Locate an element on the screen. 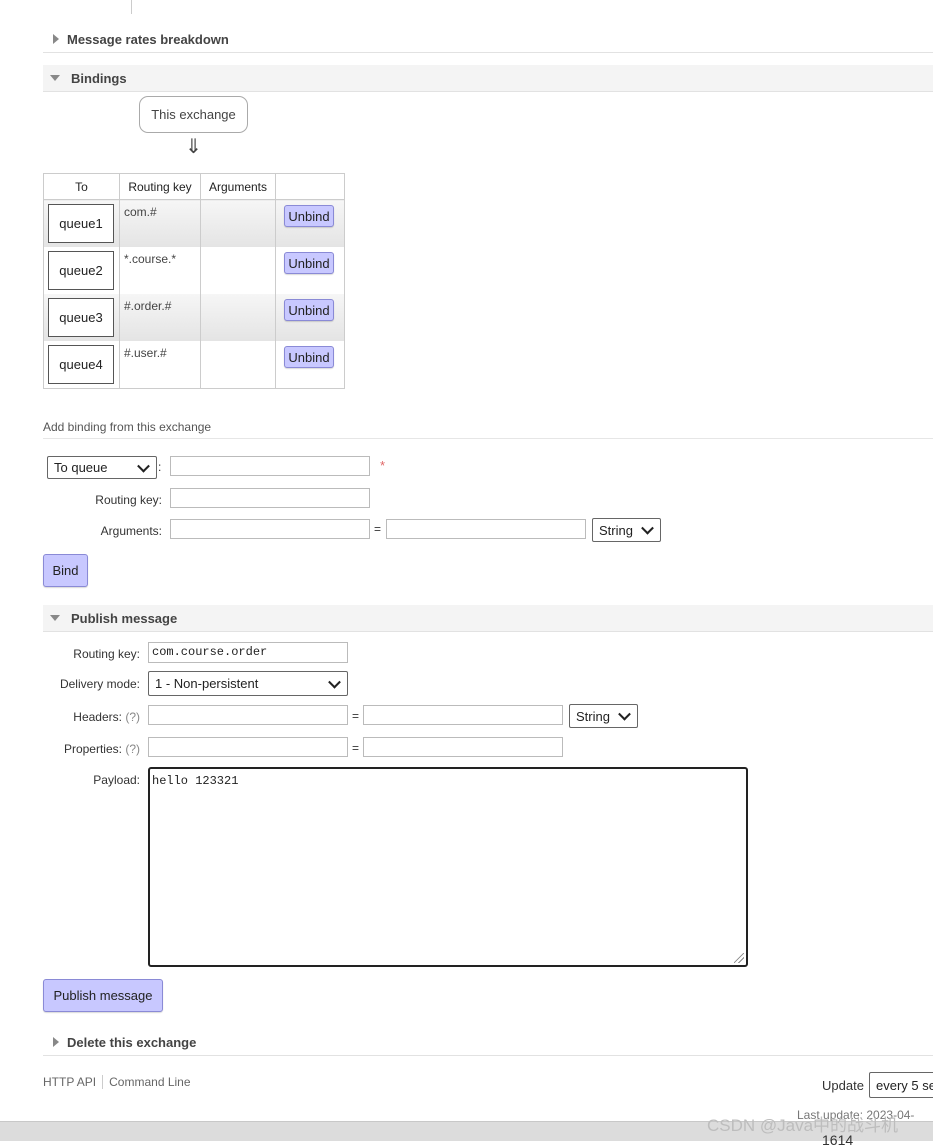 This screenshot has width=933, height=1148. table-row: queue4 #.user.# Unbind is located at coordinates (194, 365).